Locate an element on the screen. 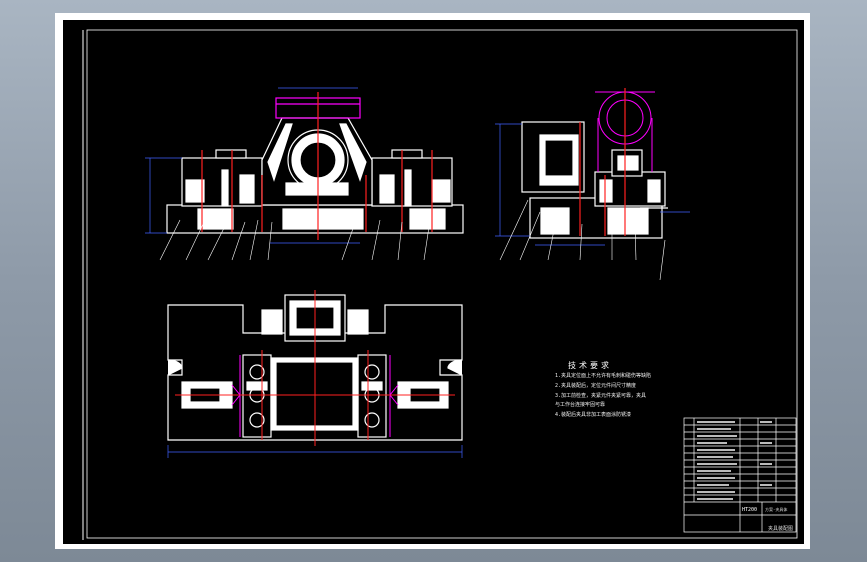 The height and width of the screenshot is (562, 867). technical-requirement-4: 4.装配后夹具非加工表面涂防锈漆 is located at coordinates (593, 415).